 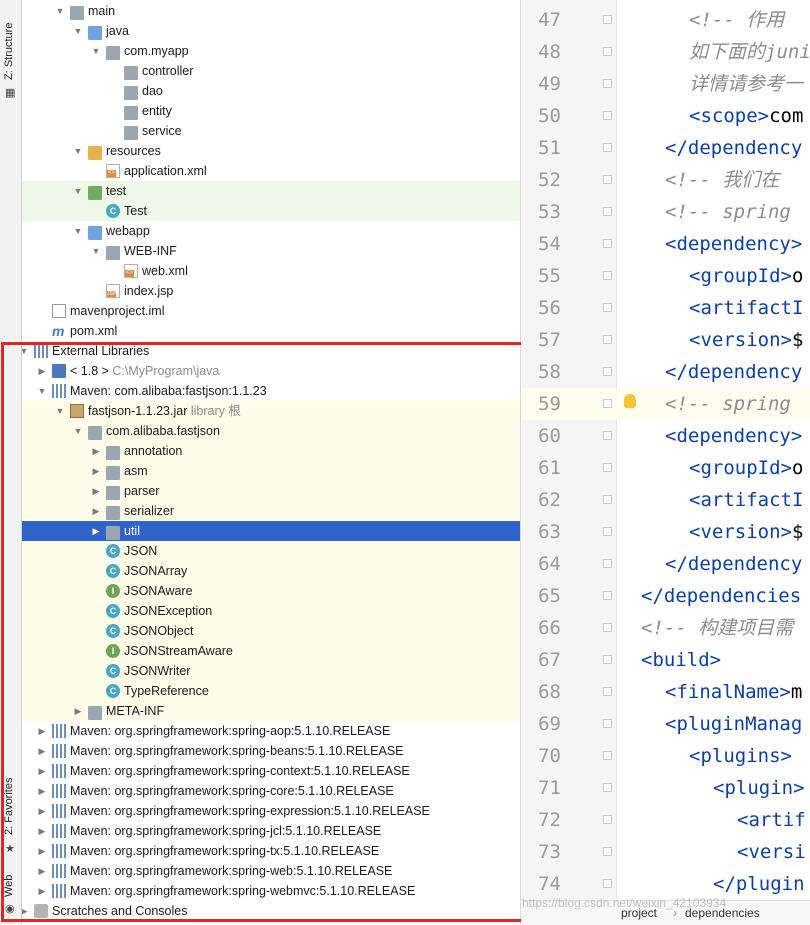 I want to click on tree-node-asm: ▶ asm, so click(x=271, y=471).